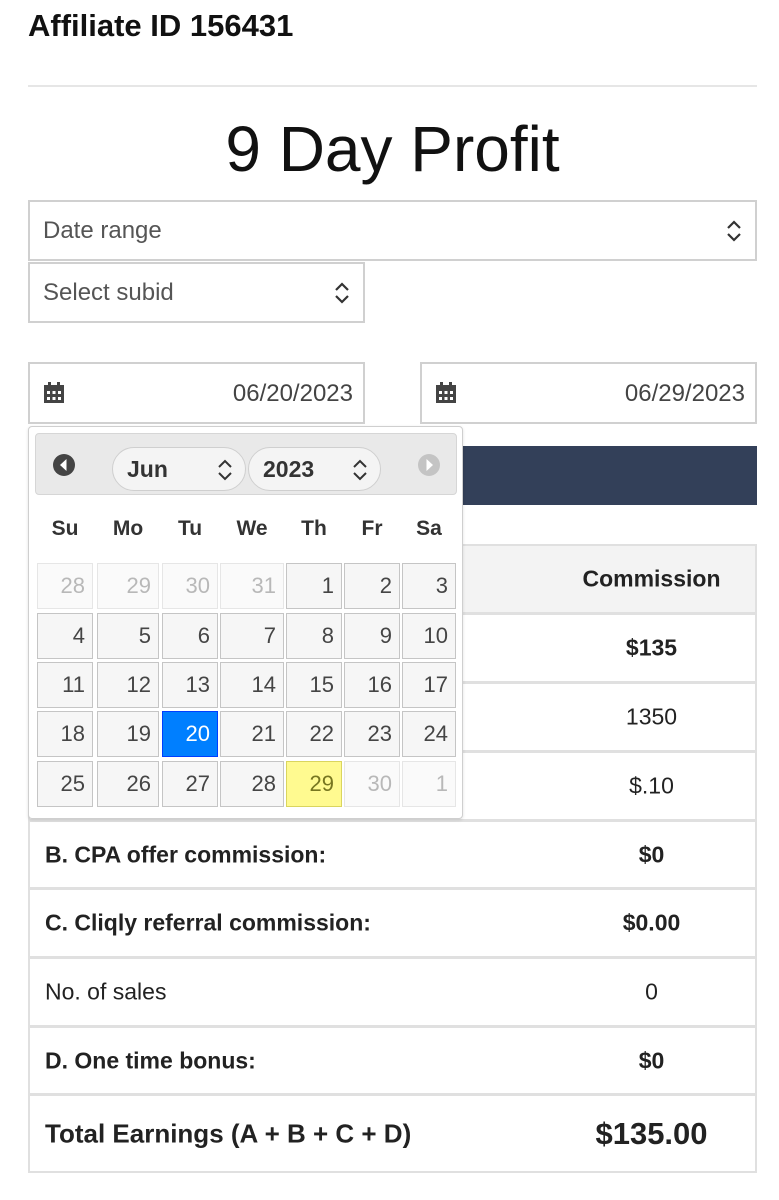 This screenshot has width=779, height=1200. What do you see at coordinates (106, 991) in the screenshot?
I see `row-label: No. of sales` at bounding box center [106, 991].